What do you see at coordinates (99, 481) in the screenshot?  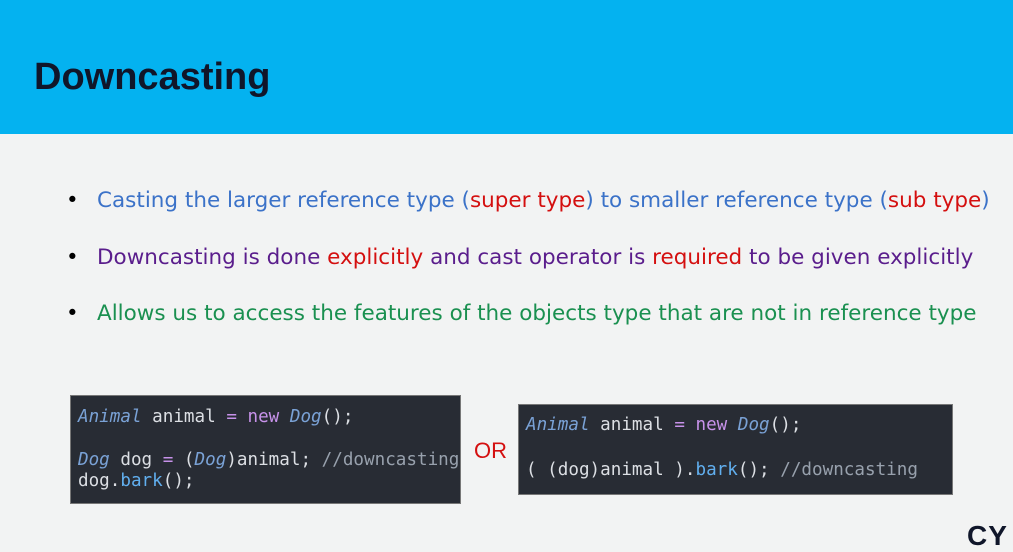 I see `code-token: dog.` at bounding box center [99, 481].